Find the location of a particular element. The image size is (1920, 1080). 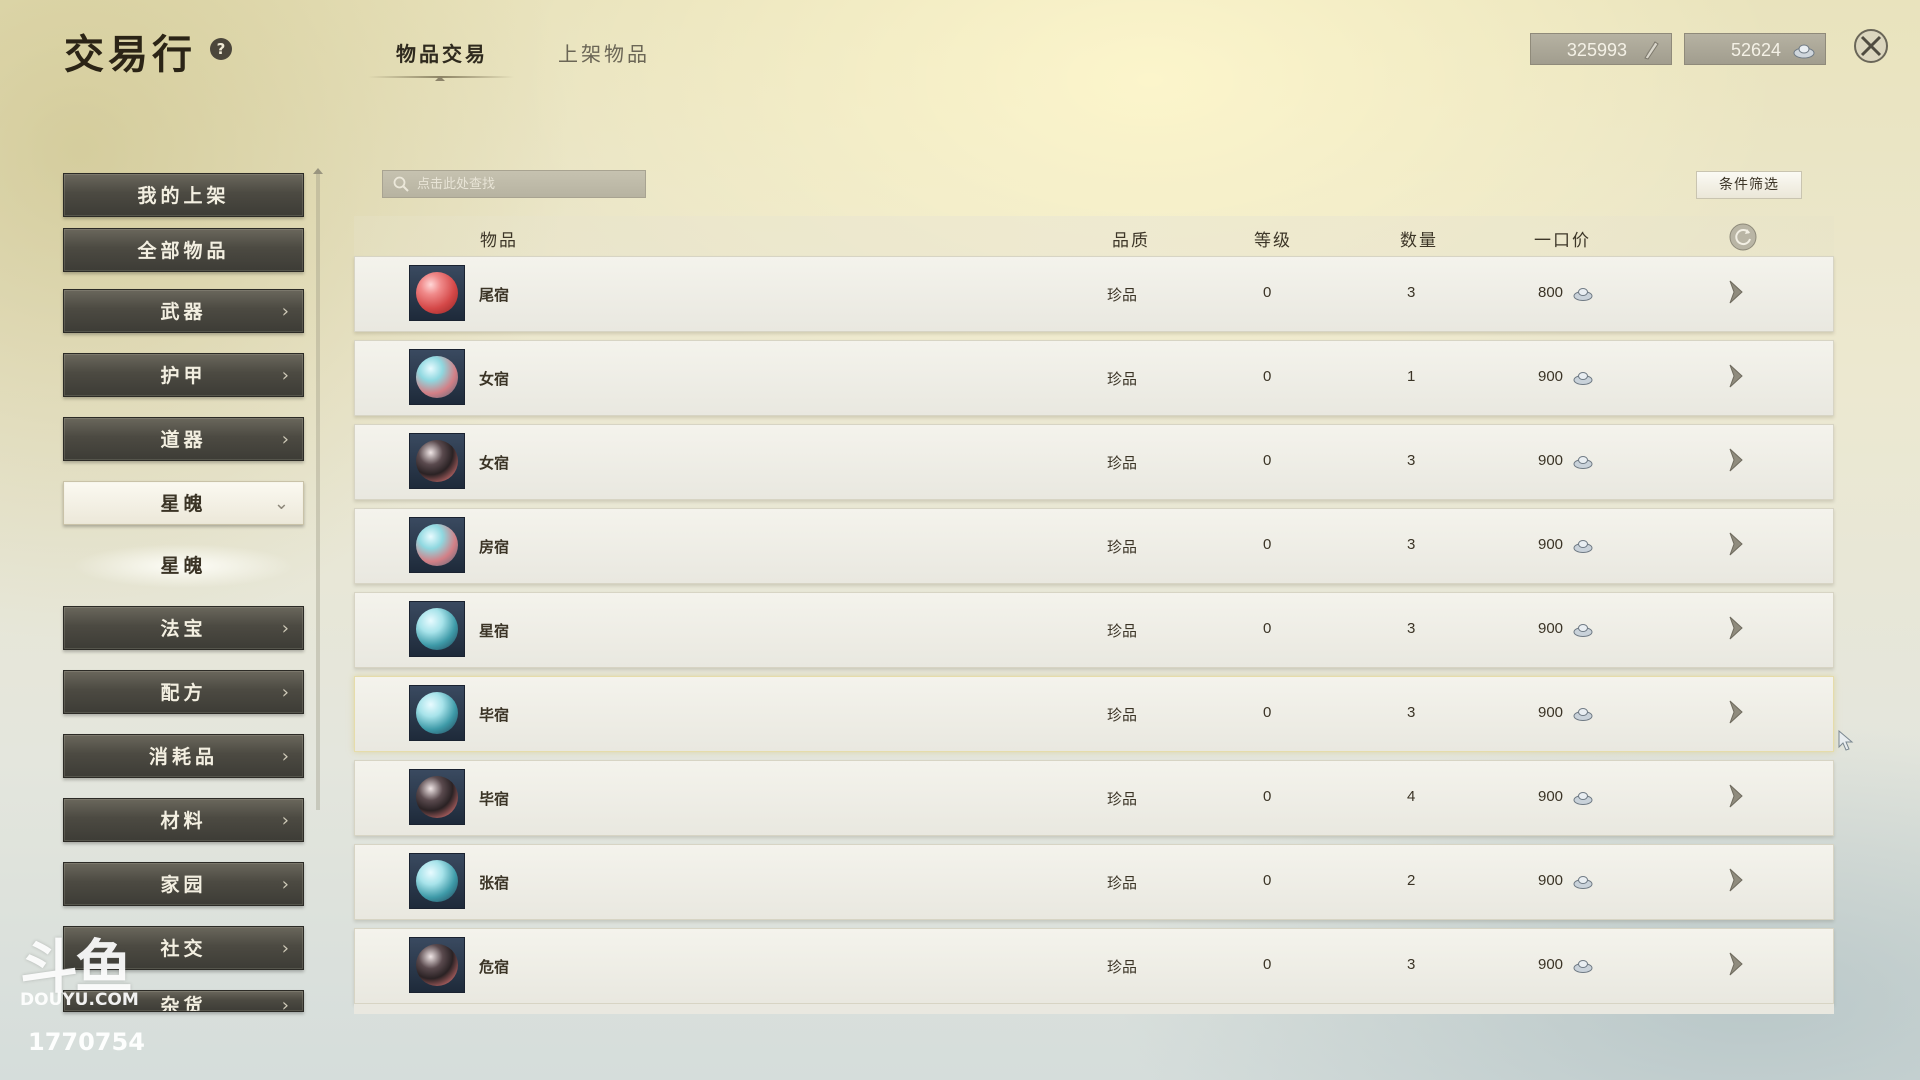

search-input is located at coordinates (527, 184).